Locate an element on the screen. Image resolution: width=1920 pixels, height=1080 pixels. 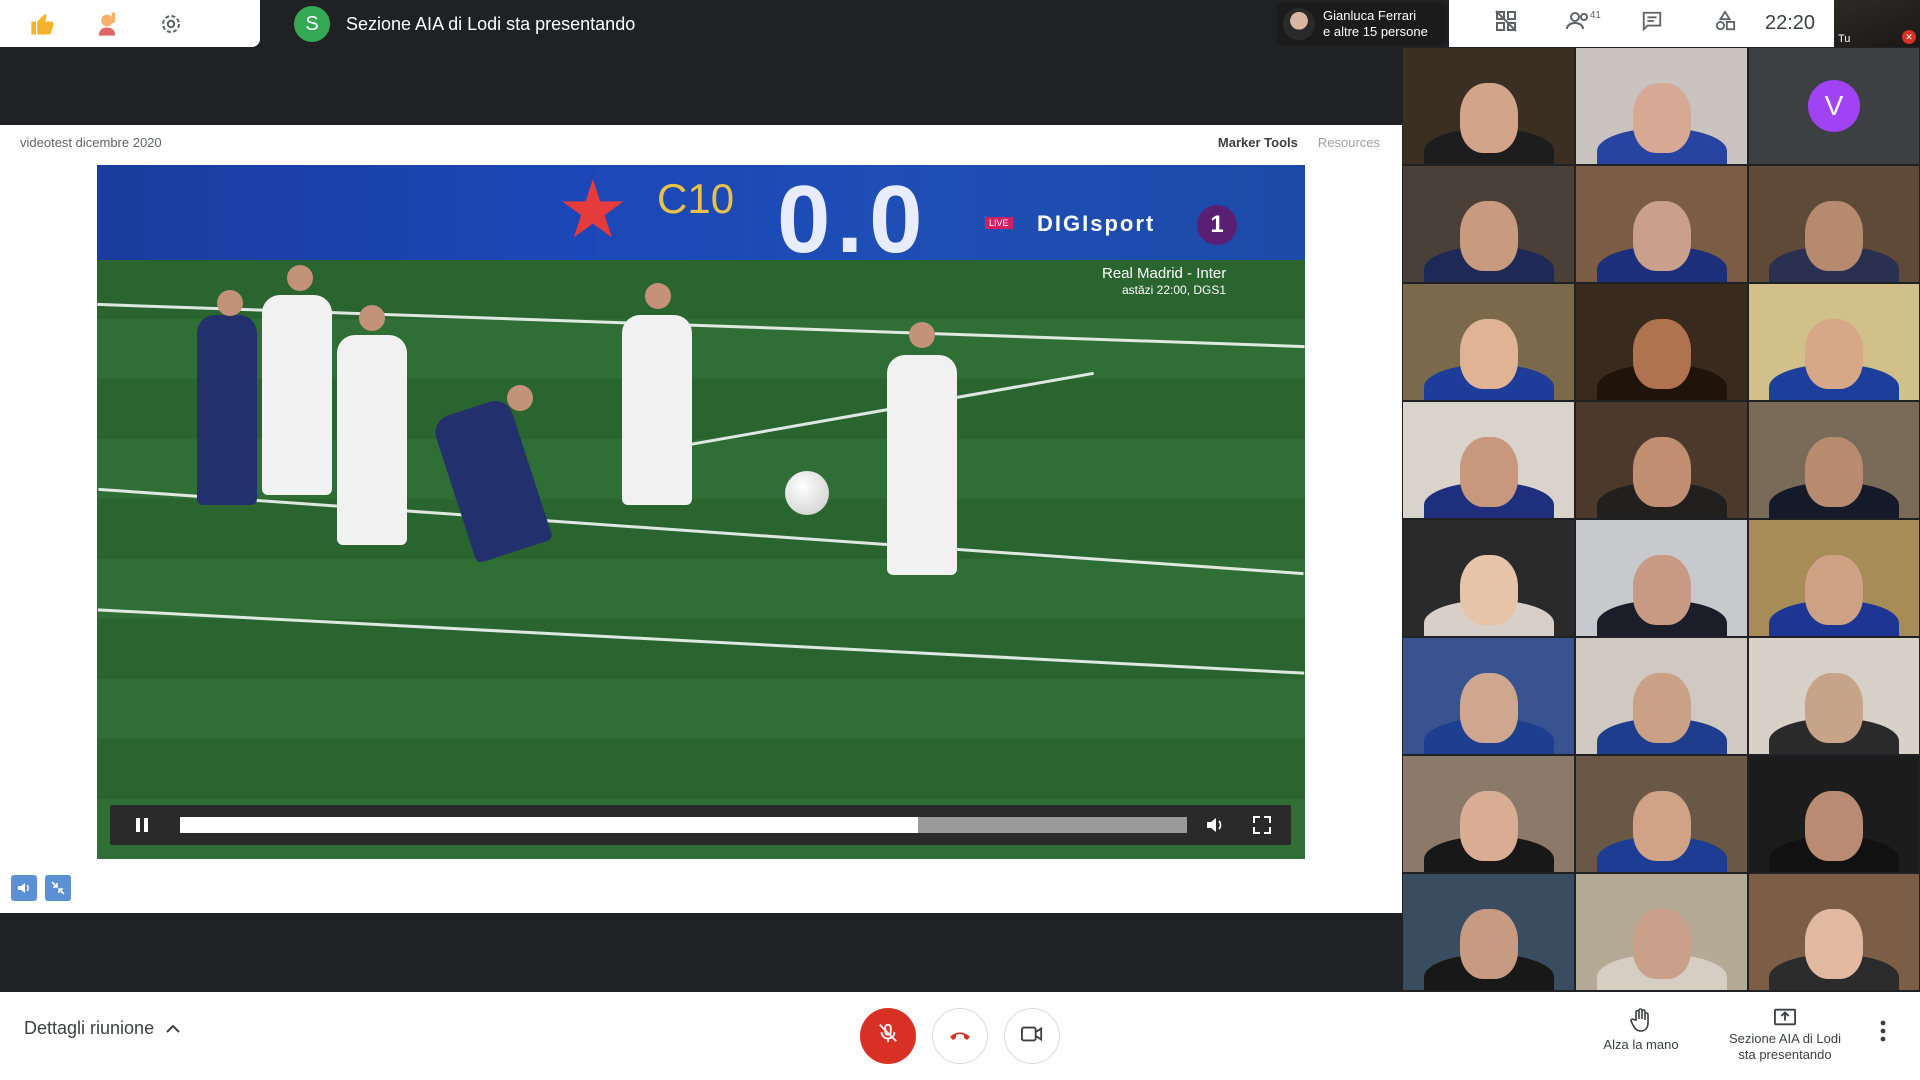
presenter-avatar: S is located at coordinates (312, 24).